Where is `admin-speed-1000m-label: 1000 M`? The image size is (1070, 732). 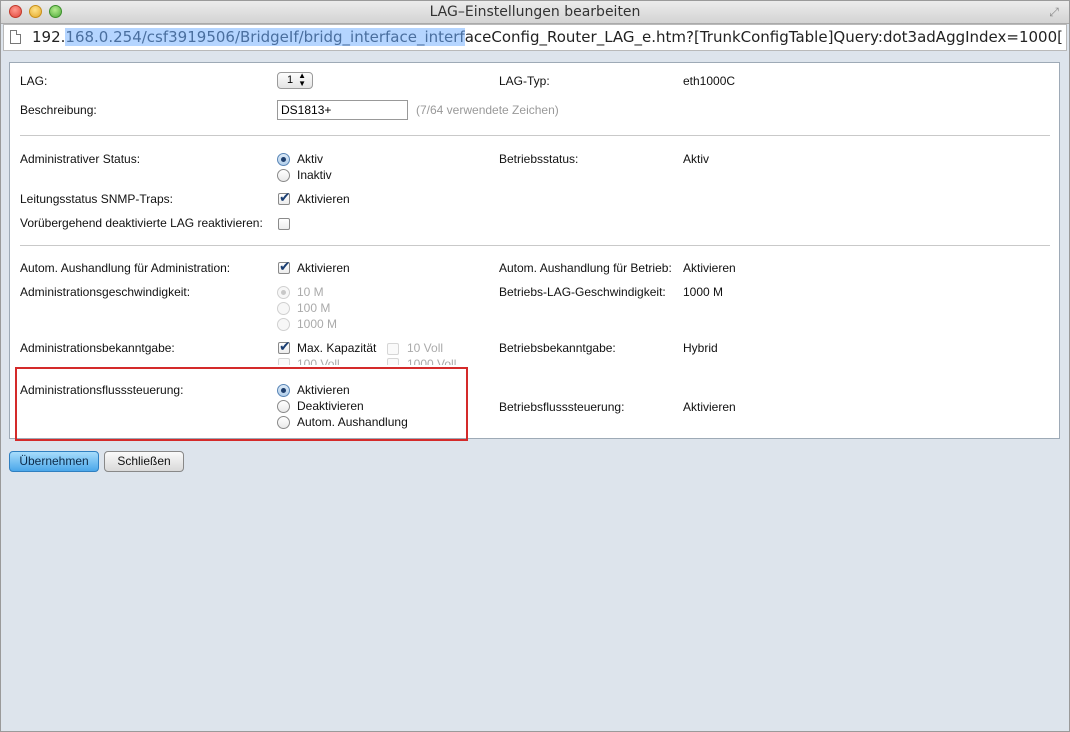 admin-speed-1000m-label: 1000 M is located at coordinates (317, 324).